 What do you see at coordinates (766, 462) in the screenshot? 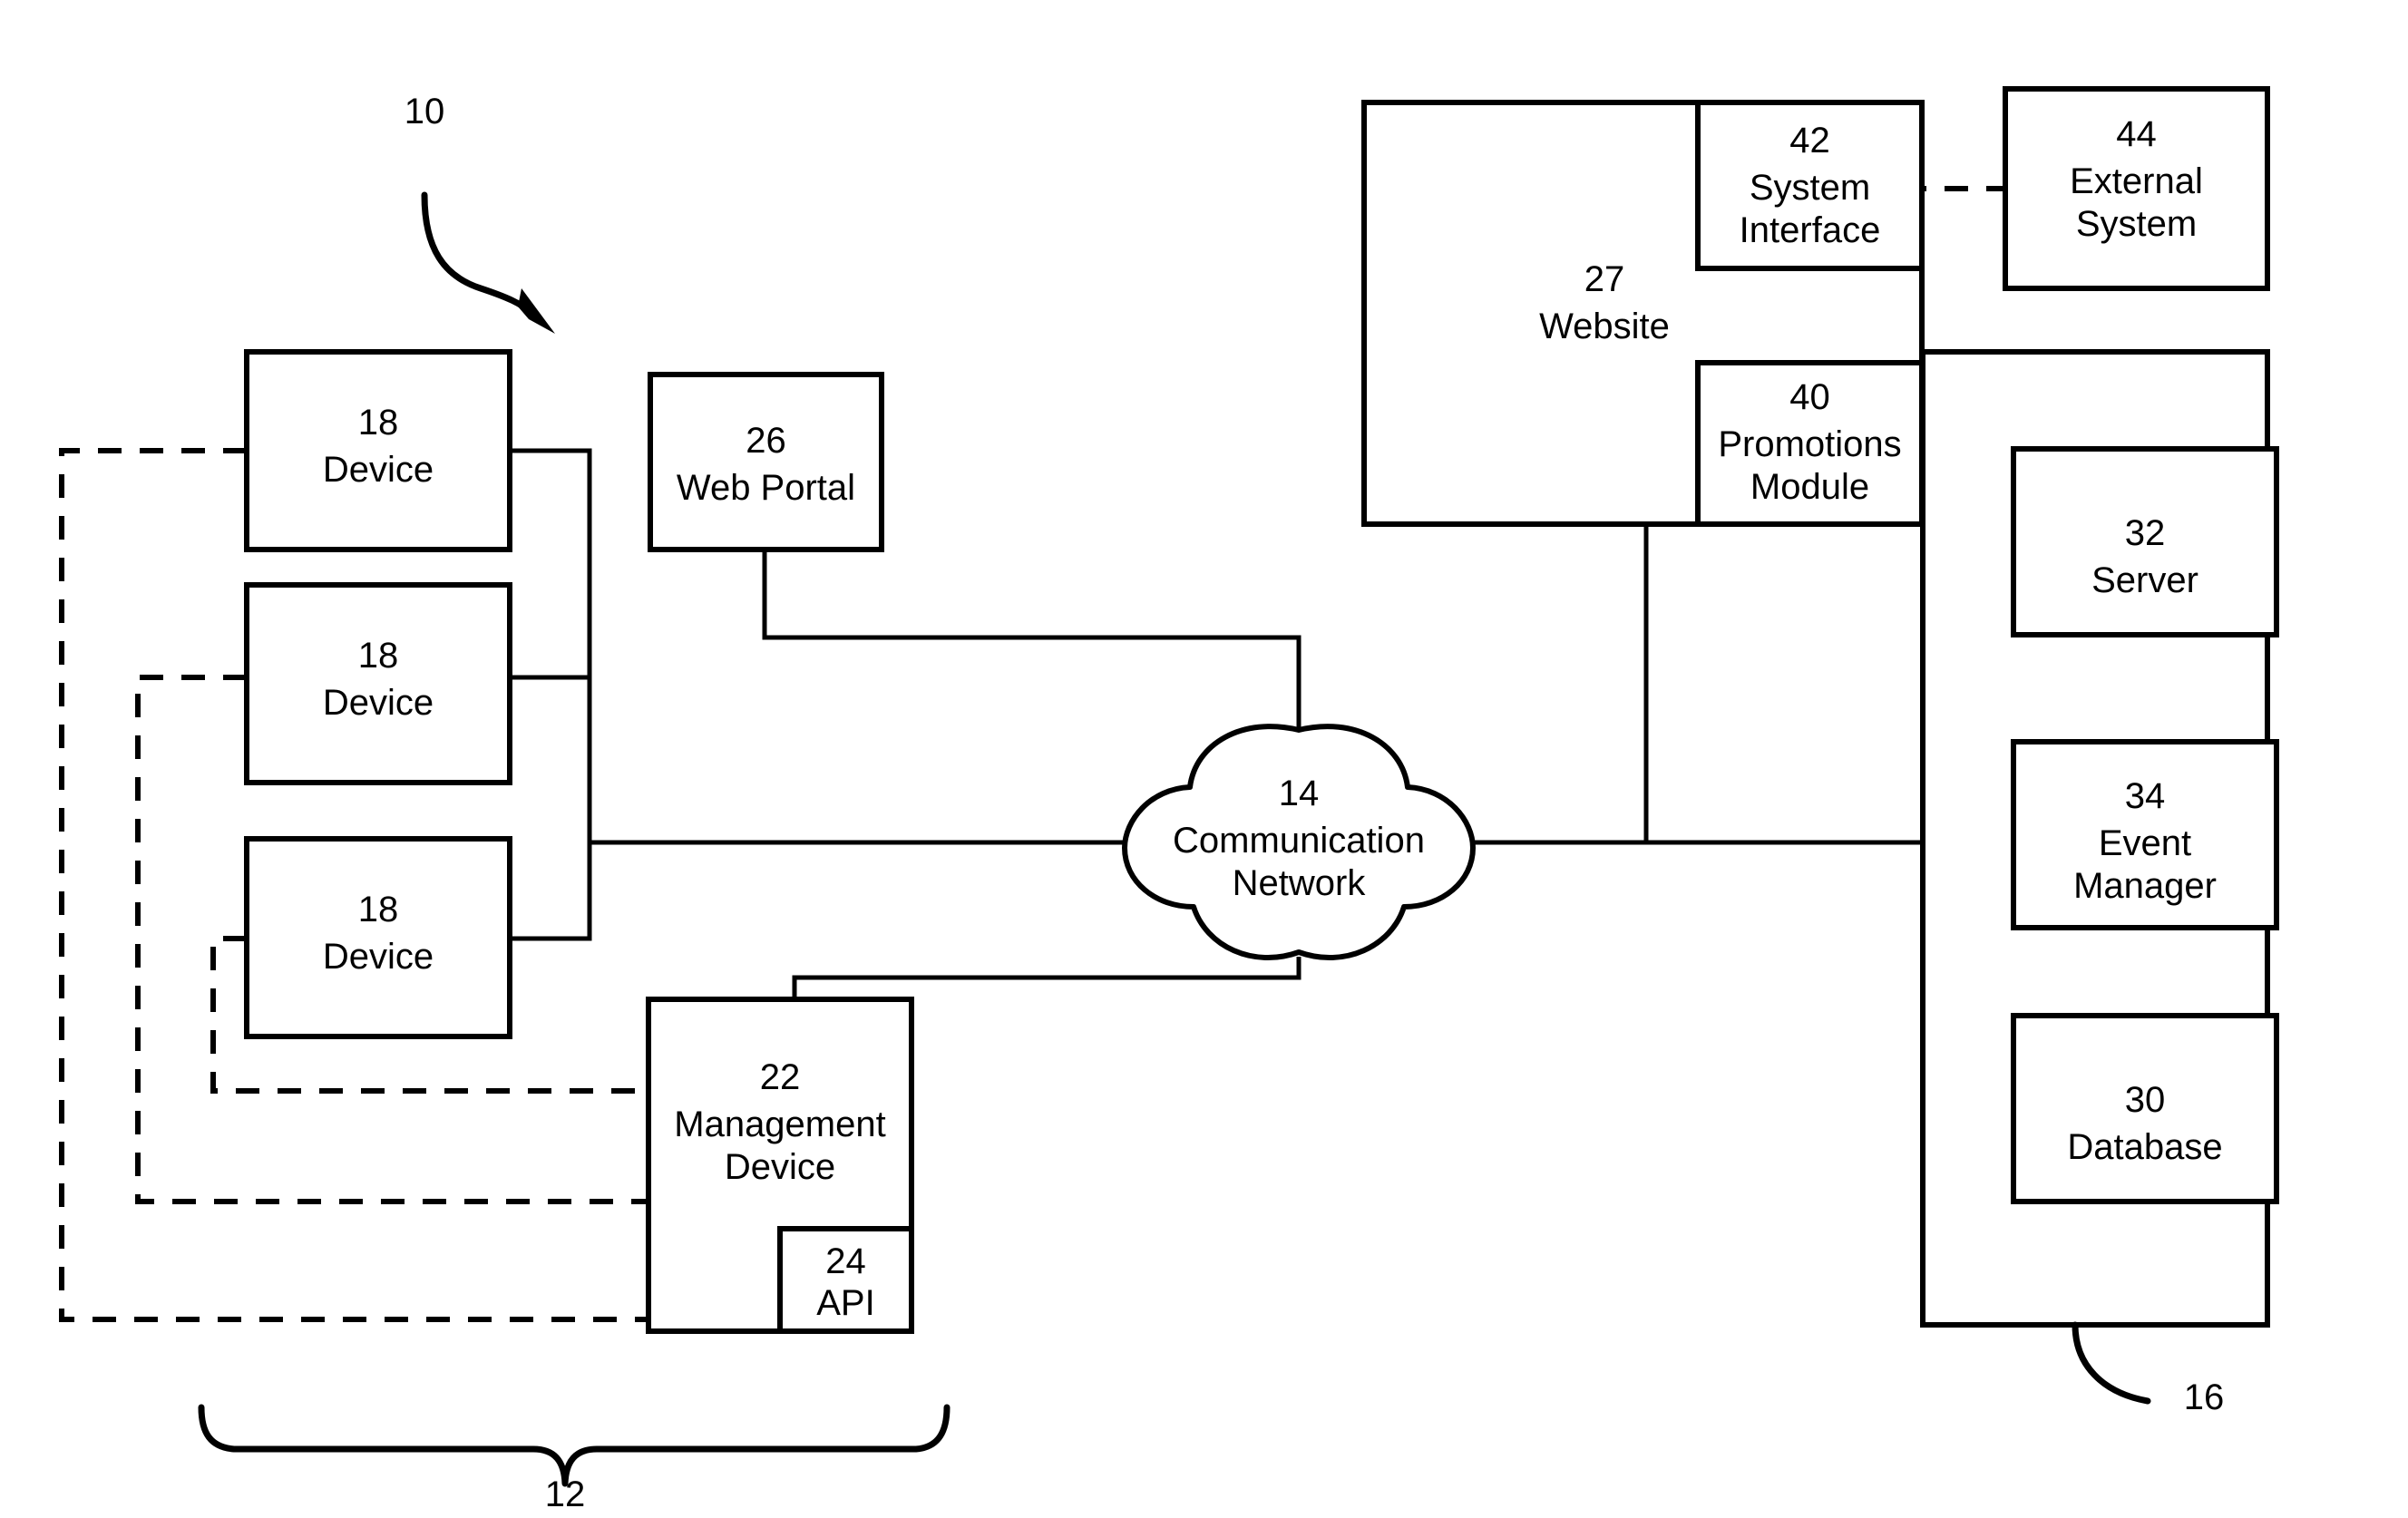
I see `web-portal-box` at bounding box center [766, 462].